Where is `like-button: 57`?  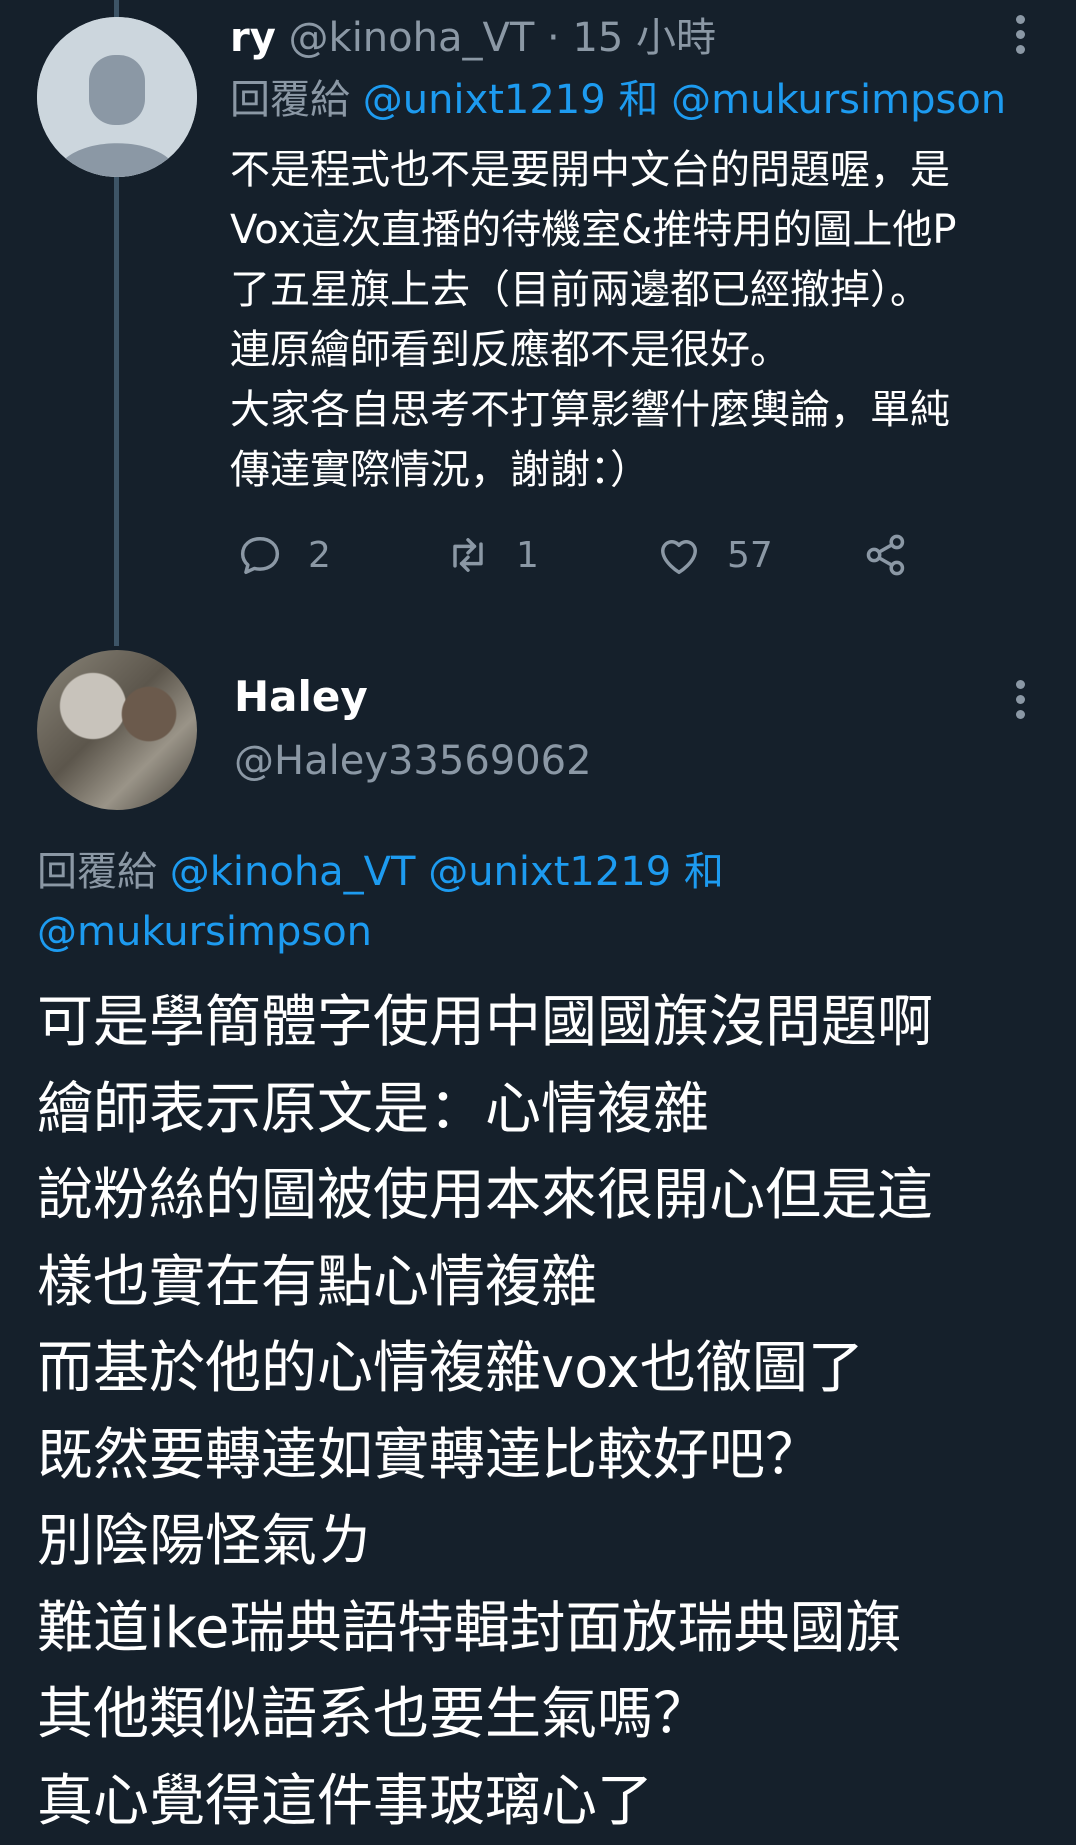 like-button: 57 is located at coordinates (713, 555).